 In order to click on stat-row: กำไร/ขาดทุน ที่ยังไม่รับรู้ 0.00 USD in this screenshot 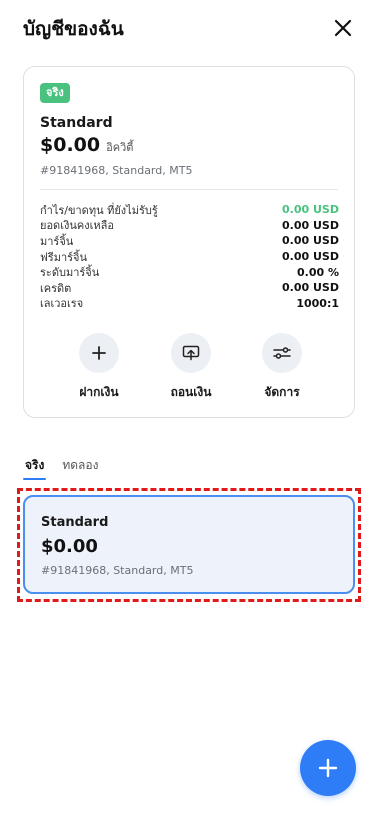, I will do `click(189, 210)`.